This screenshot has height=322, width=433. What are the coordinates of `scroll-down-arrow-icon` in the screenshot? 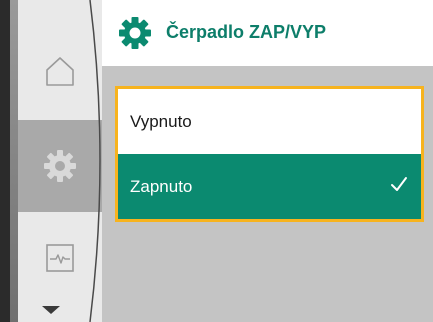 It's located at (51, 310).